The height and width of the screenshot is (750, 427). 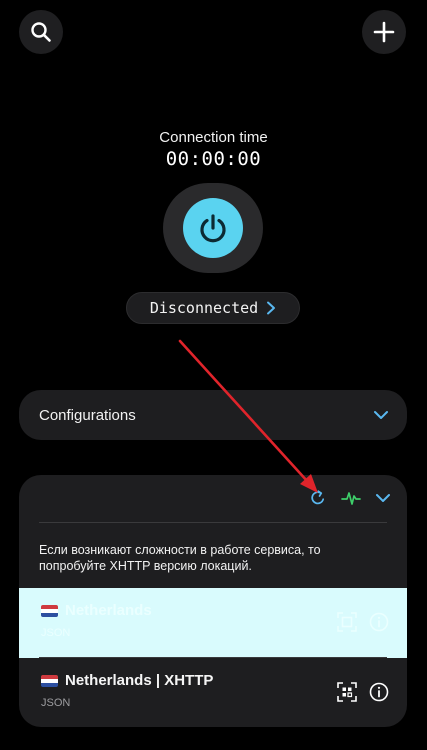 I want to click on server-name: Netherlands, so click(x=108, y=610).